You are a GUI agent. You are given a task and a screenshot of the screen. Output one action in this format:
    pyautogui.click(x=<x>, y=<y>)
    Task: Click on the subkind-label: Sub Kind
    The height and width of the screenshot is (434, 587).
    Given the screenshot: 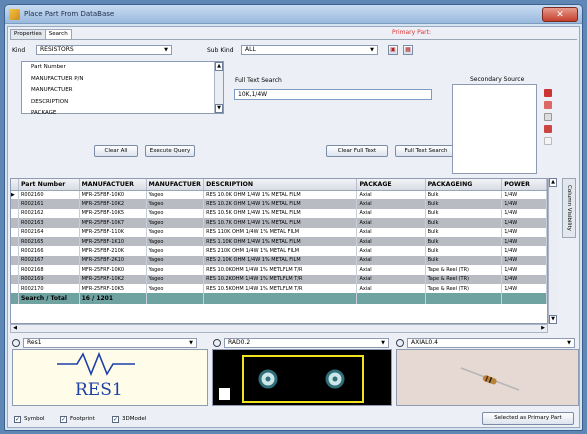 What is the action you would take?
    pyautogui.click(x=220, y=50)
    